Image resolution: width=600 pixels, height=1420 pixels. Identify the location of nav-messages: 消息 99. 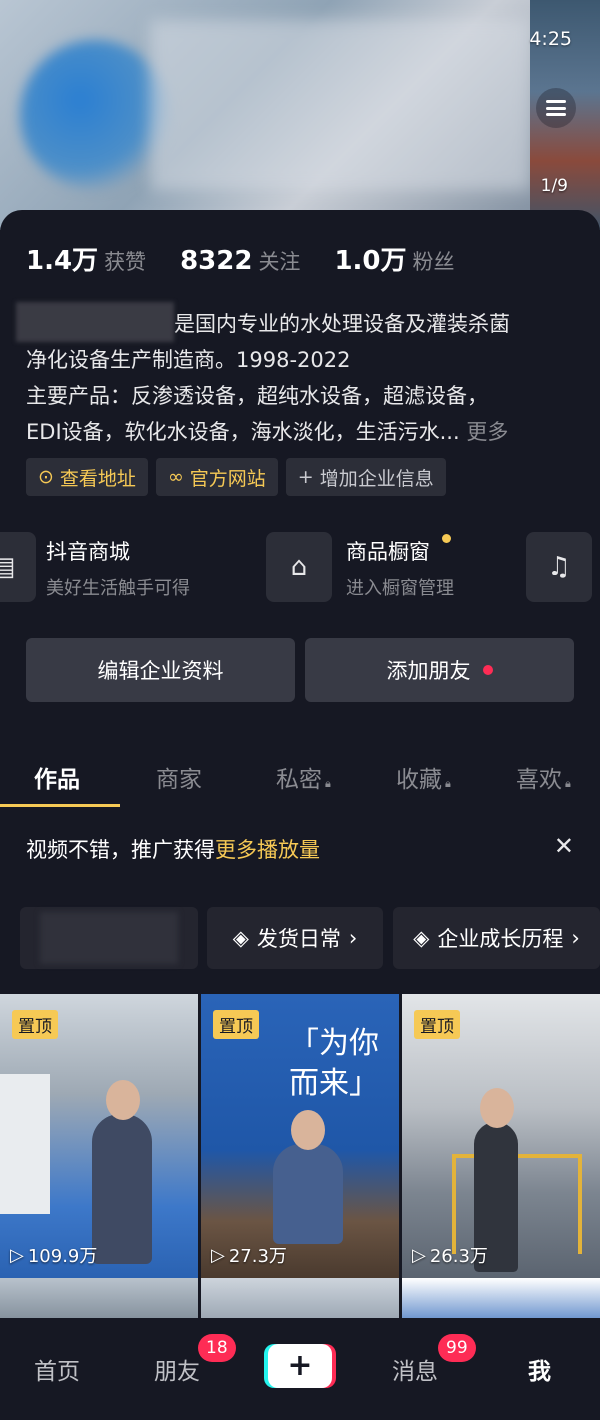
(434, 1360).